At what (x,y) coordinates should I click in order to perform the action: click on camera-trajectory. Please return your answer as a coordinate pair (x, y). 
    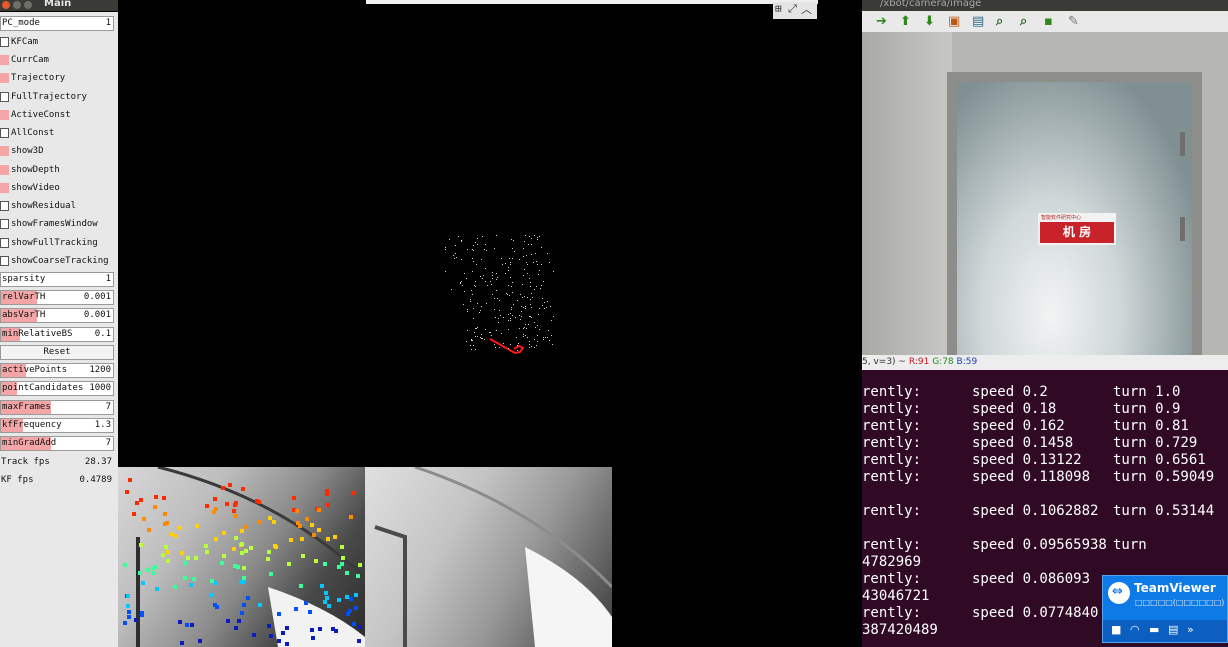
    Looking at the image, I should click on (507, 346).